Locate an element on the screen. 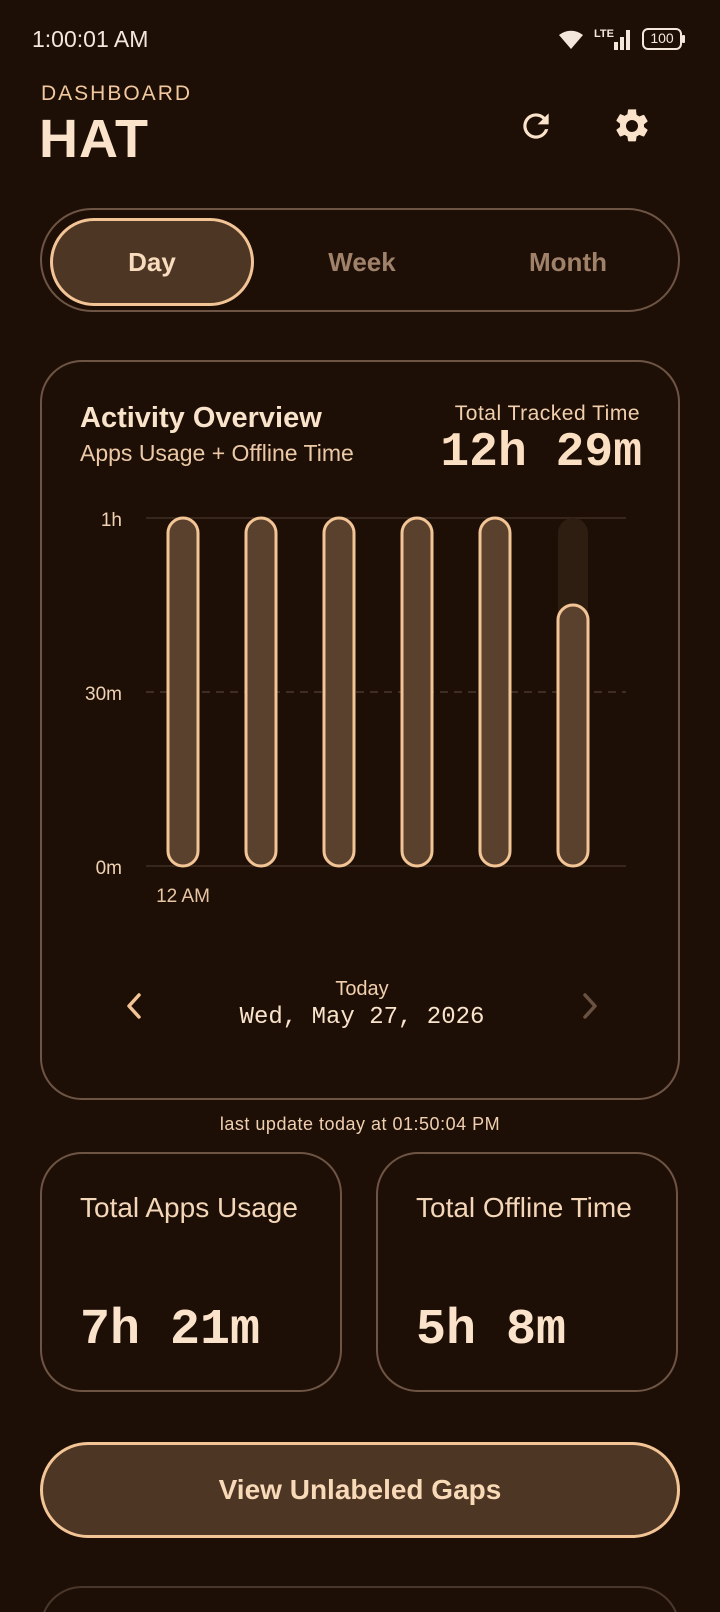 The width and height of the screenshot is (720, 1612). status-time: 1:00:01 AM is located at coordinates (90, 39).